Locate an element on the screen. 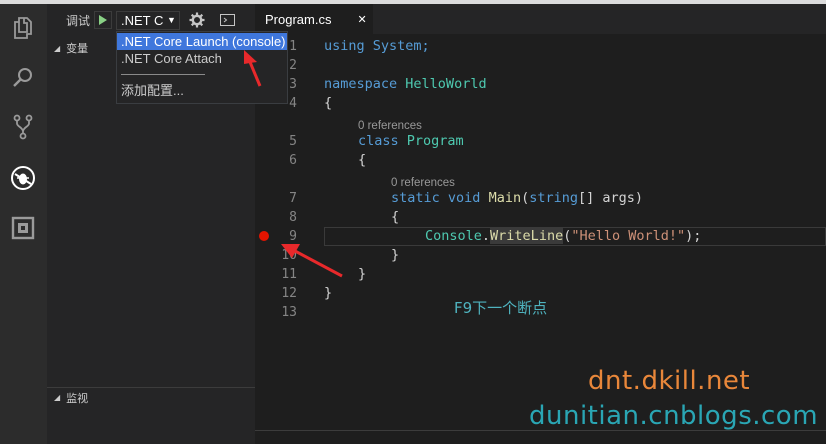 The width and height of the screenshot is (826, 444). line-text: class Program is located at coordinates (411, 141).